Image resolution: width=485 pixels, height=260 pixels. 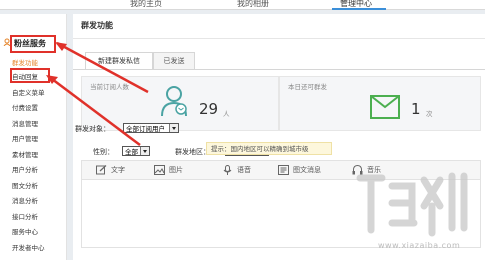 I want to click on arrow-to-subscribers, so click(x=102, y=67).